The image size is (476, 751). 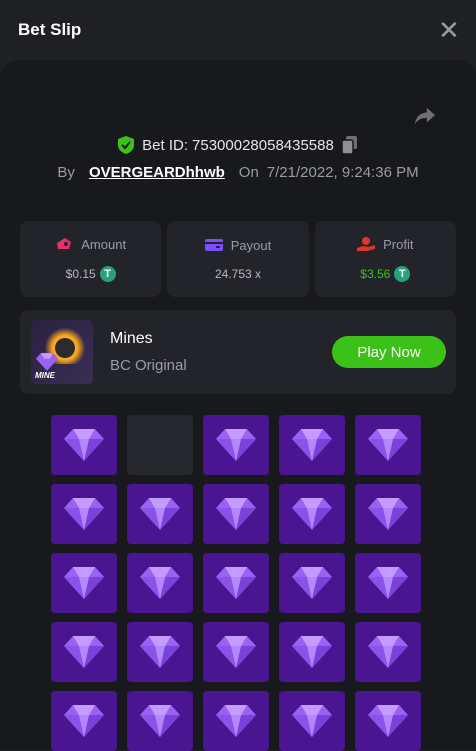 I want to click on username-link: OVERGEARDhhwb, so click(x=157, y=172).